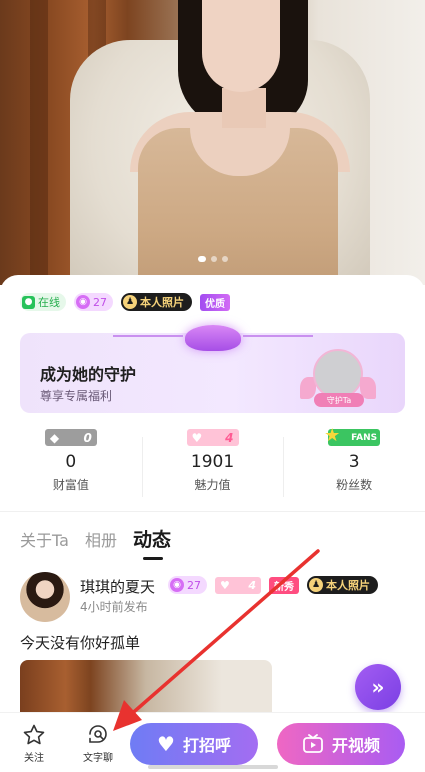 Image resolution: width=425 pixels, height=772 pixels. Describe the element at coordinates (34, 734) in the screenshot. I see `star-outline-icon` at that location.